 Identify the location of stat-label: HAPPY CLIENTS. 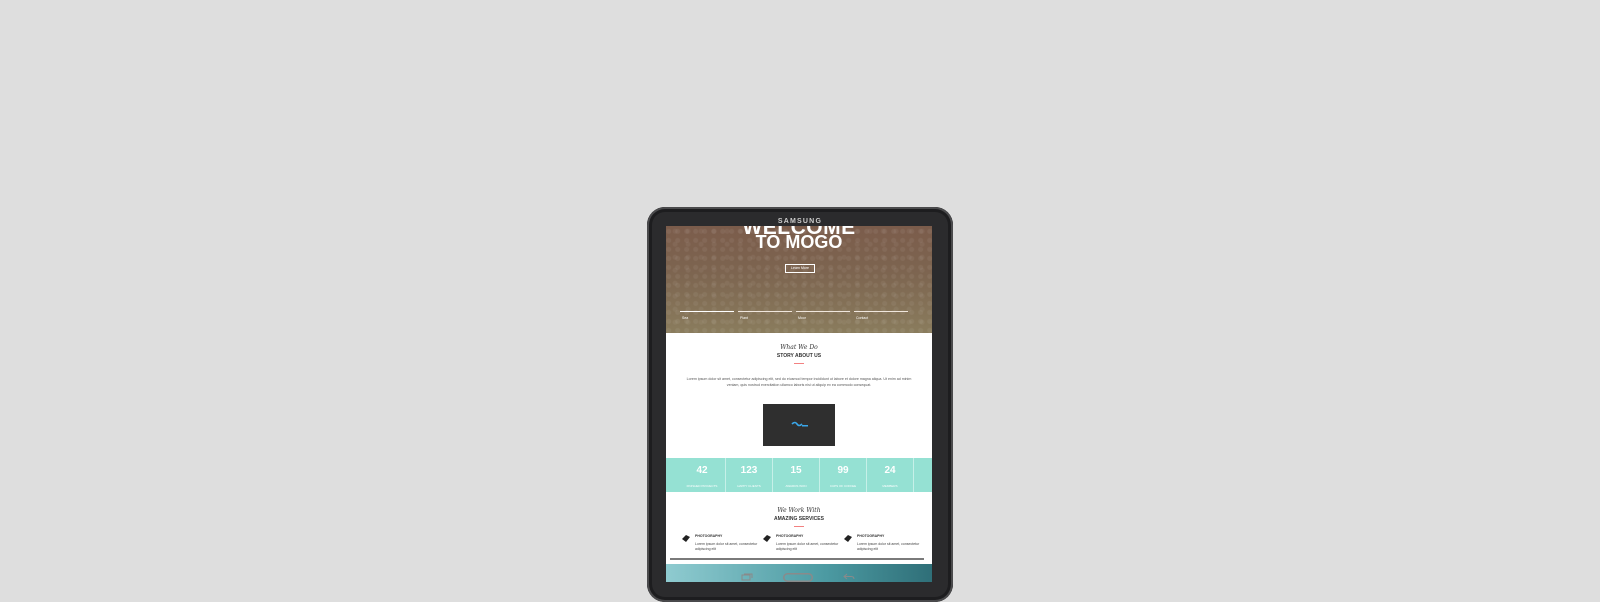
(749, 486).